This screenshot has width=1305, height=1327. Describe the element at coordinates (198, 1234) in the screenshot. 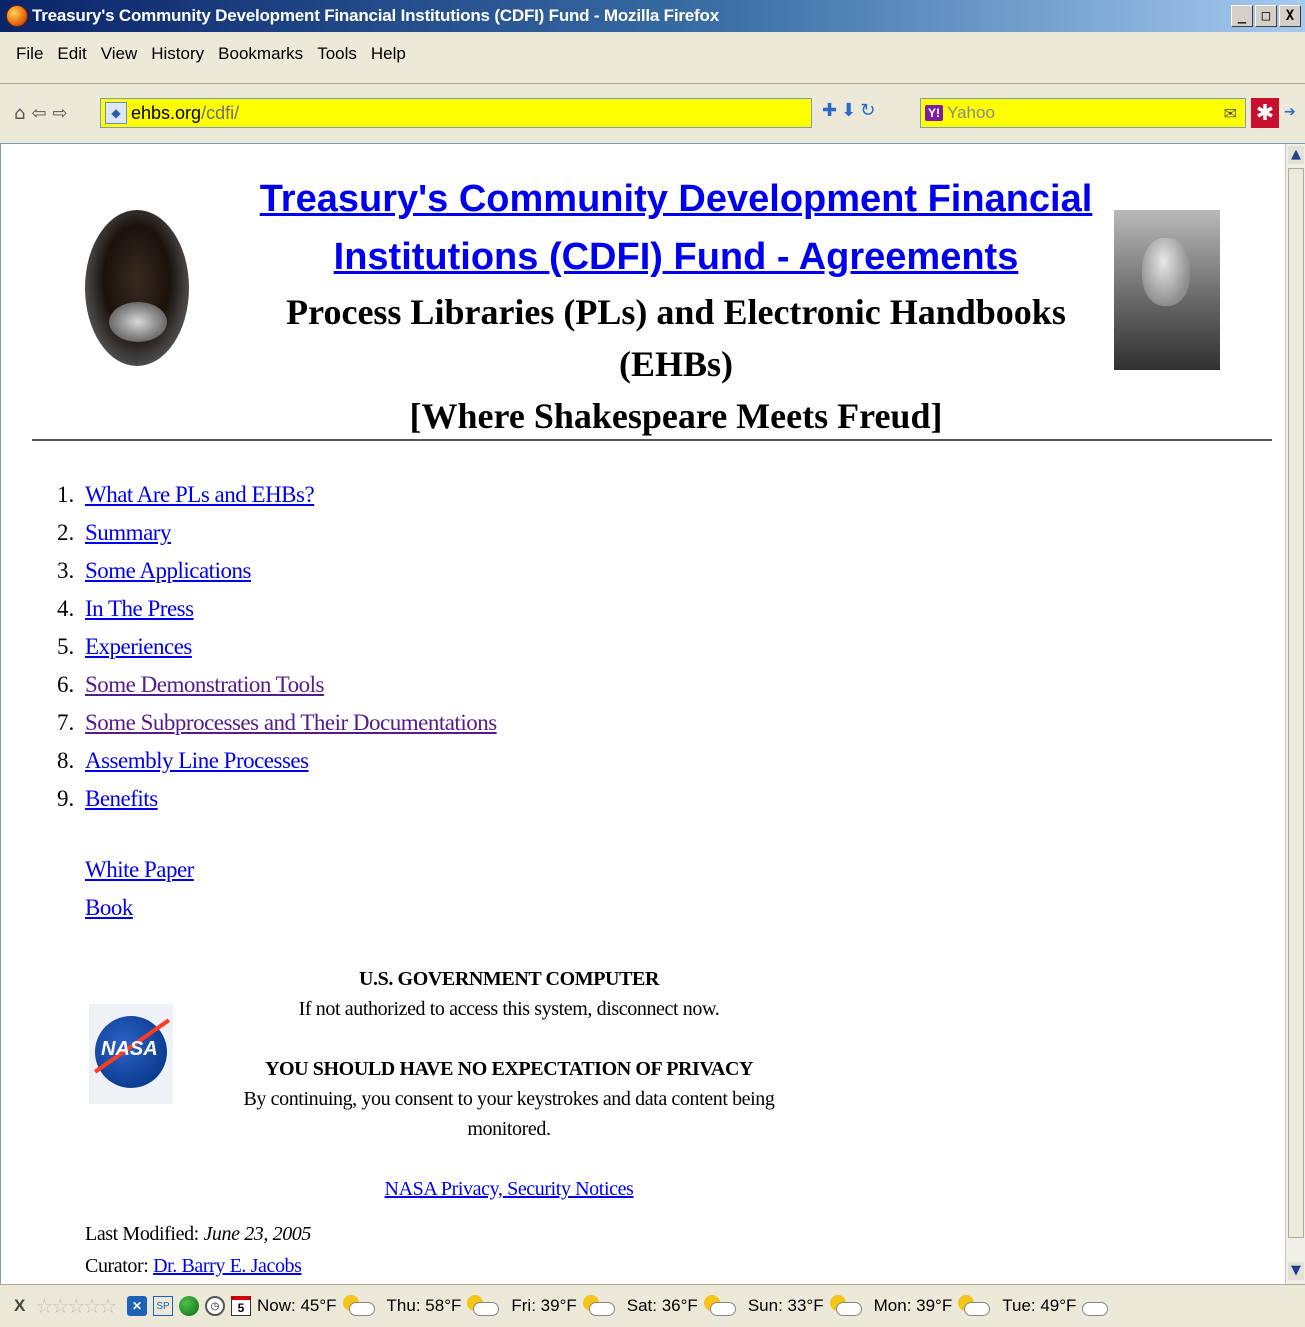

I see `last-modified: Last Modified: June 23, 2005` at that location.